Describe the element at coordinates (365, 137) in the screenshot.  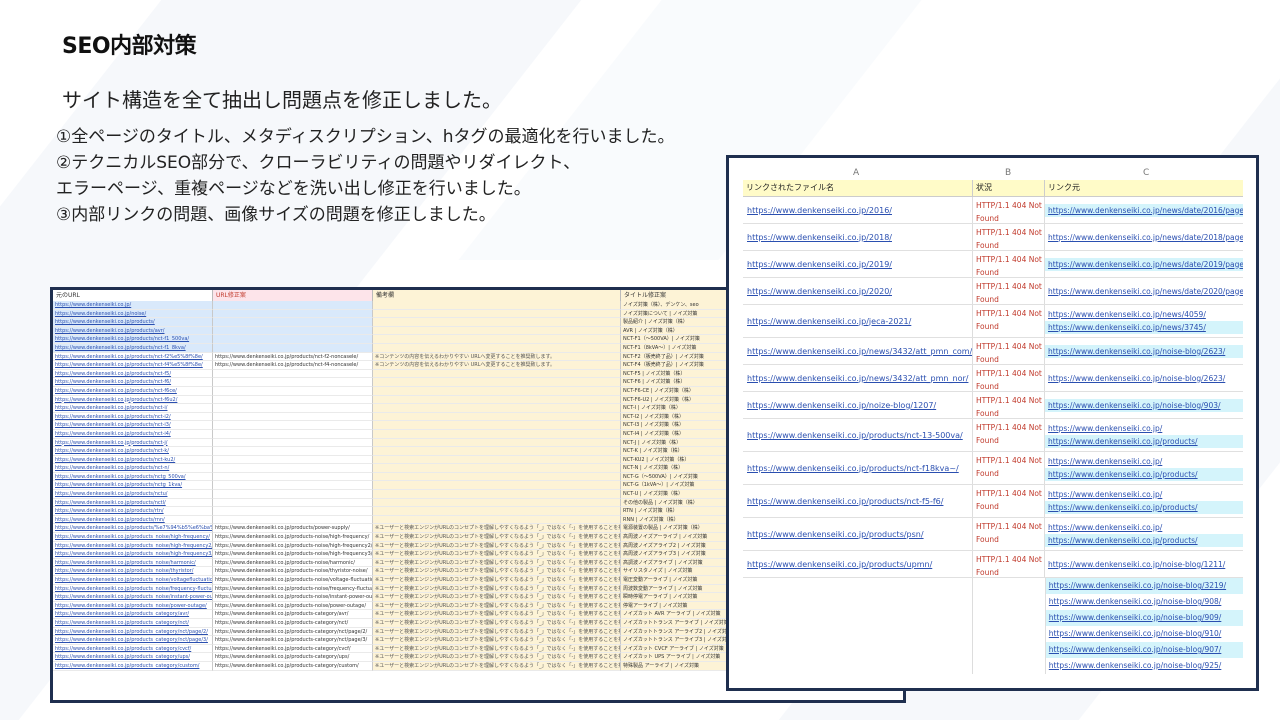
I see `point-1: ①全ページのタイトル、メタディスクリプション、hタグの最適化を行いました。` at that location.